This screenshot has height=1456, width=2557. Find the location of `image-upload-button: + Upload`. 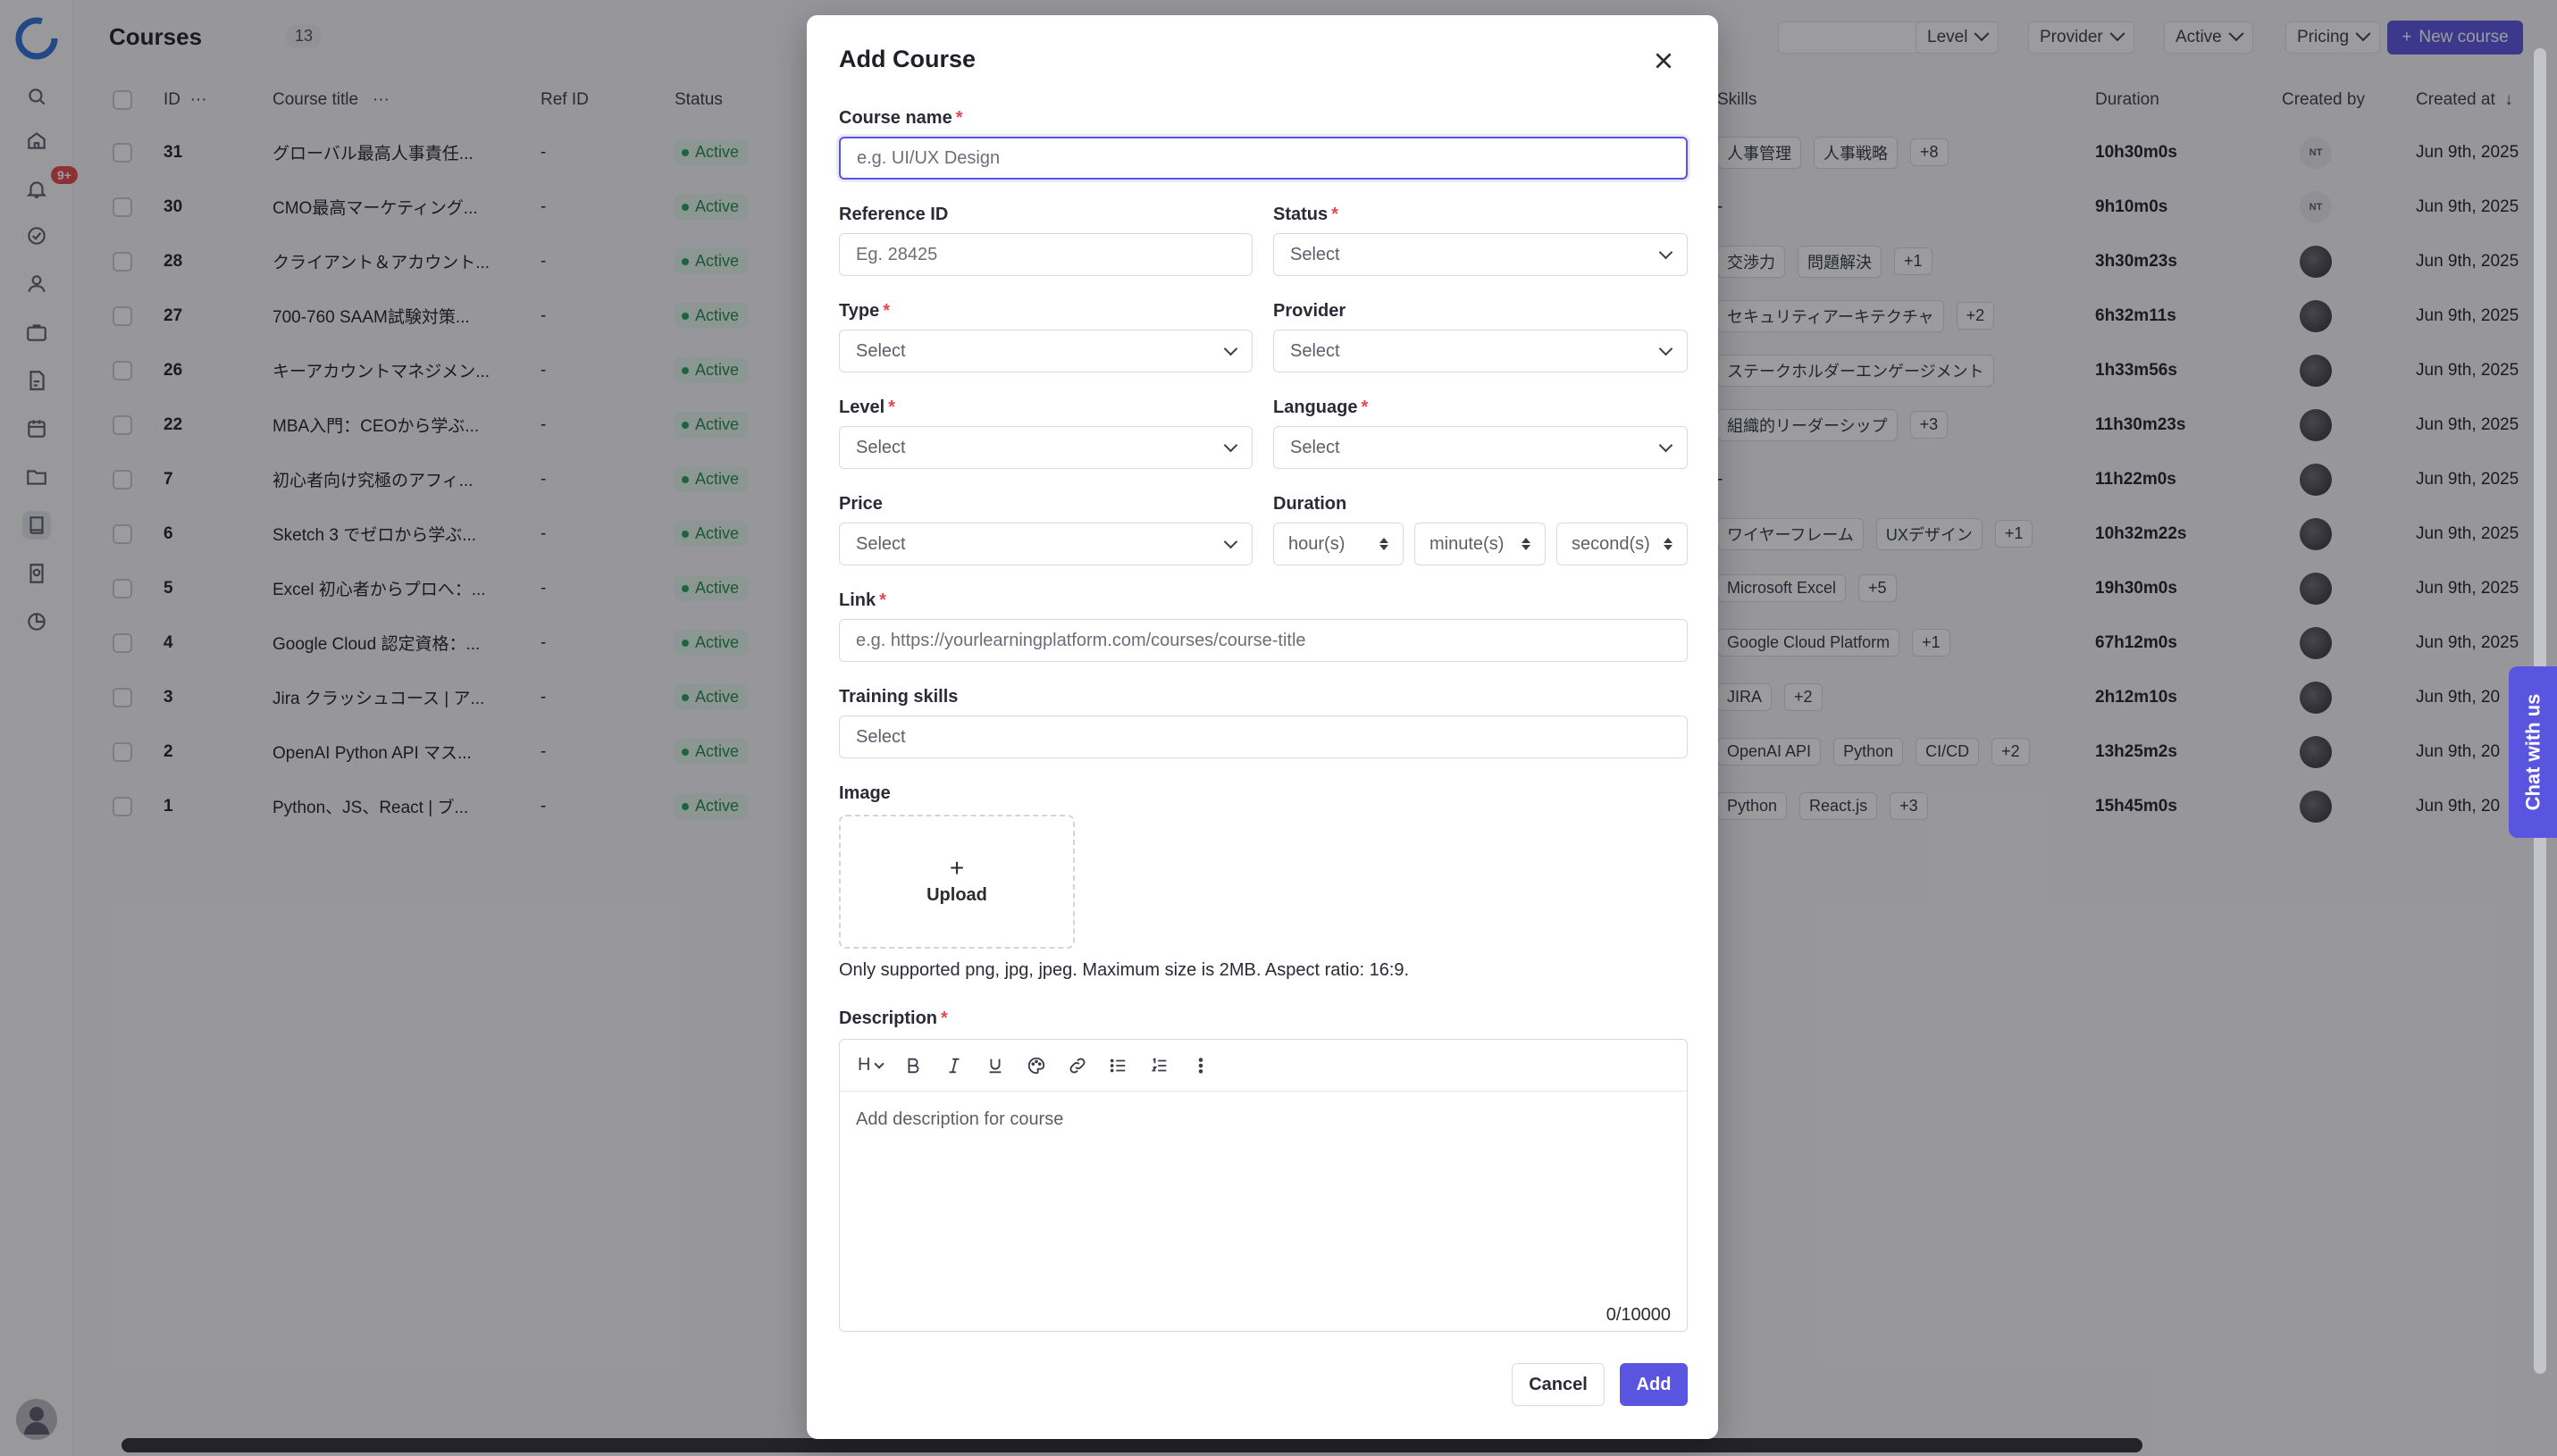

image-upload-button: + Upload is located at coordinates (957, 882).